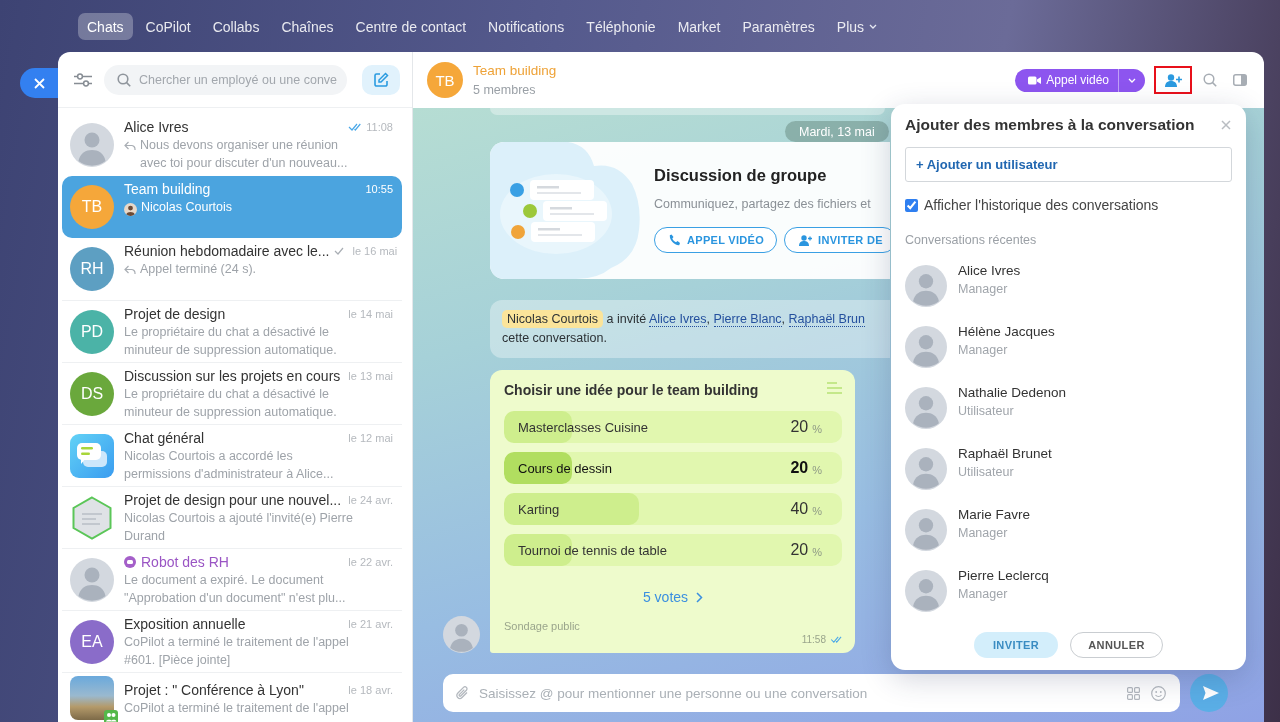 Image resolution: width=1280 pixels, height=722 pixels. What do you see at coordinates (39, 83) in the screenshot?
I see `close-button` at bounding box center [39, 83].